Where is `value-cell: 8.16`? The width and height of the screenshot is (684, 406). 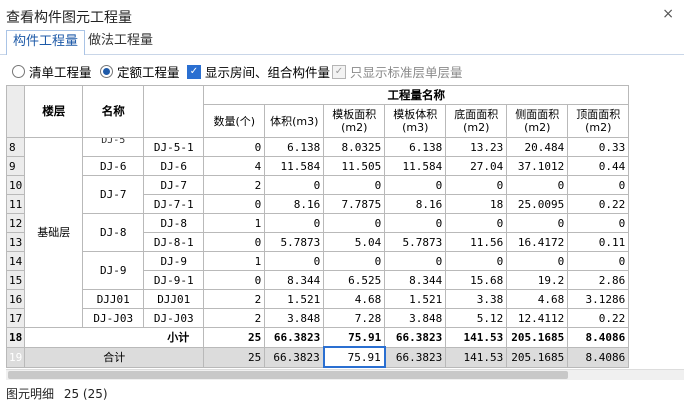
value-cell: 8.16 is located at coordinates (294, 204).